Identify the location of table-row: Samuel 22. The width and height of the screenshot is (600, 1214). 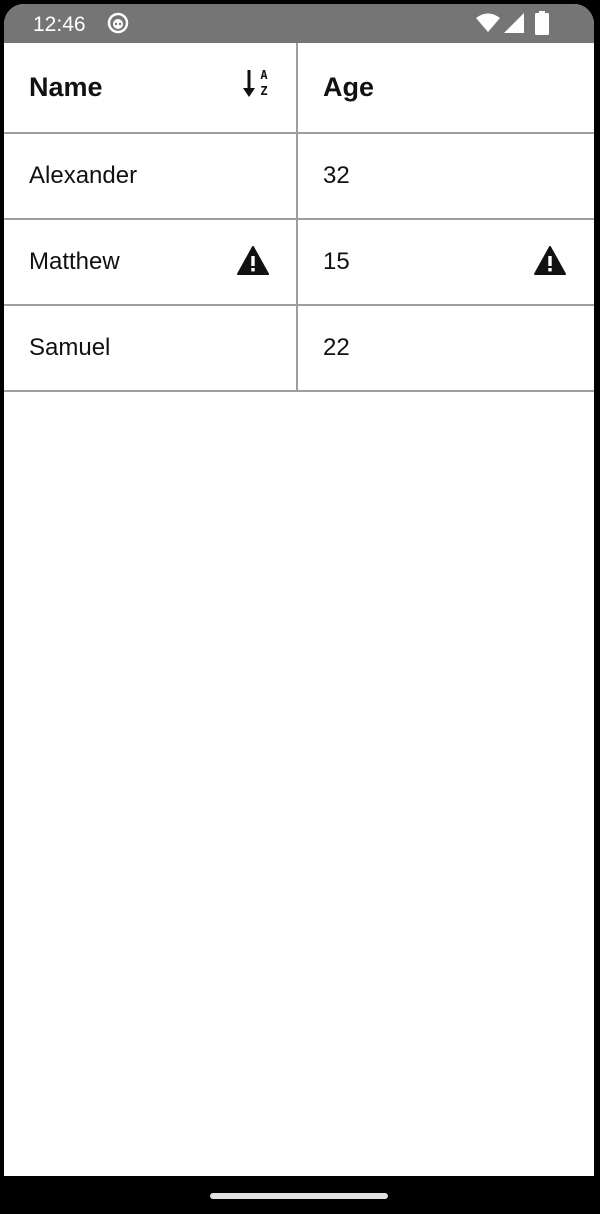
(299, 349).